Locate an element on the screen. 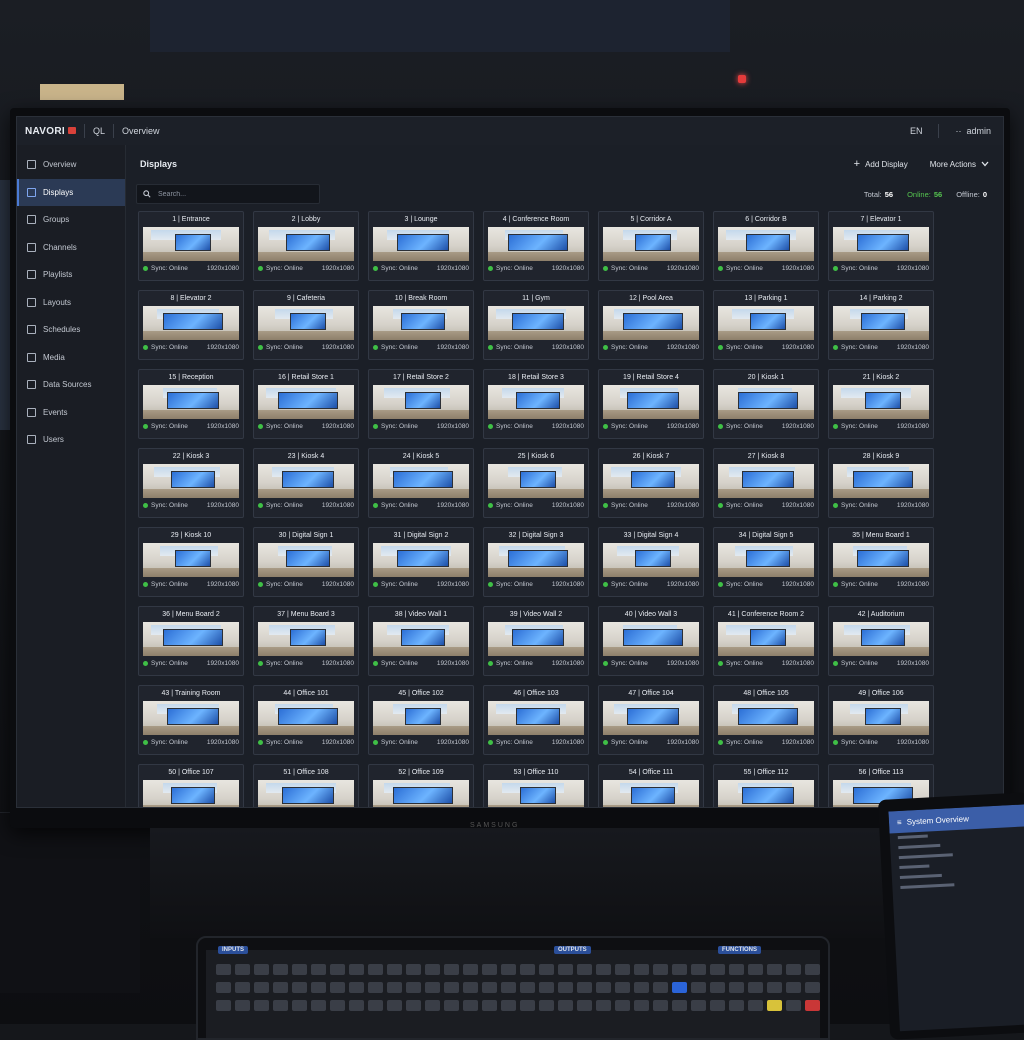  display-card: 14 | Parking 2 Sync: Online 1920x1080 is located at coordinates (881, 325).